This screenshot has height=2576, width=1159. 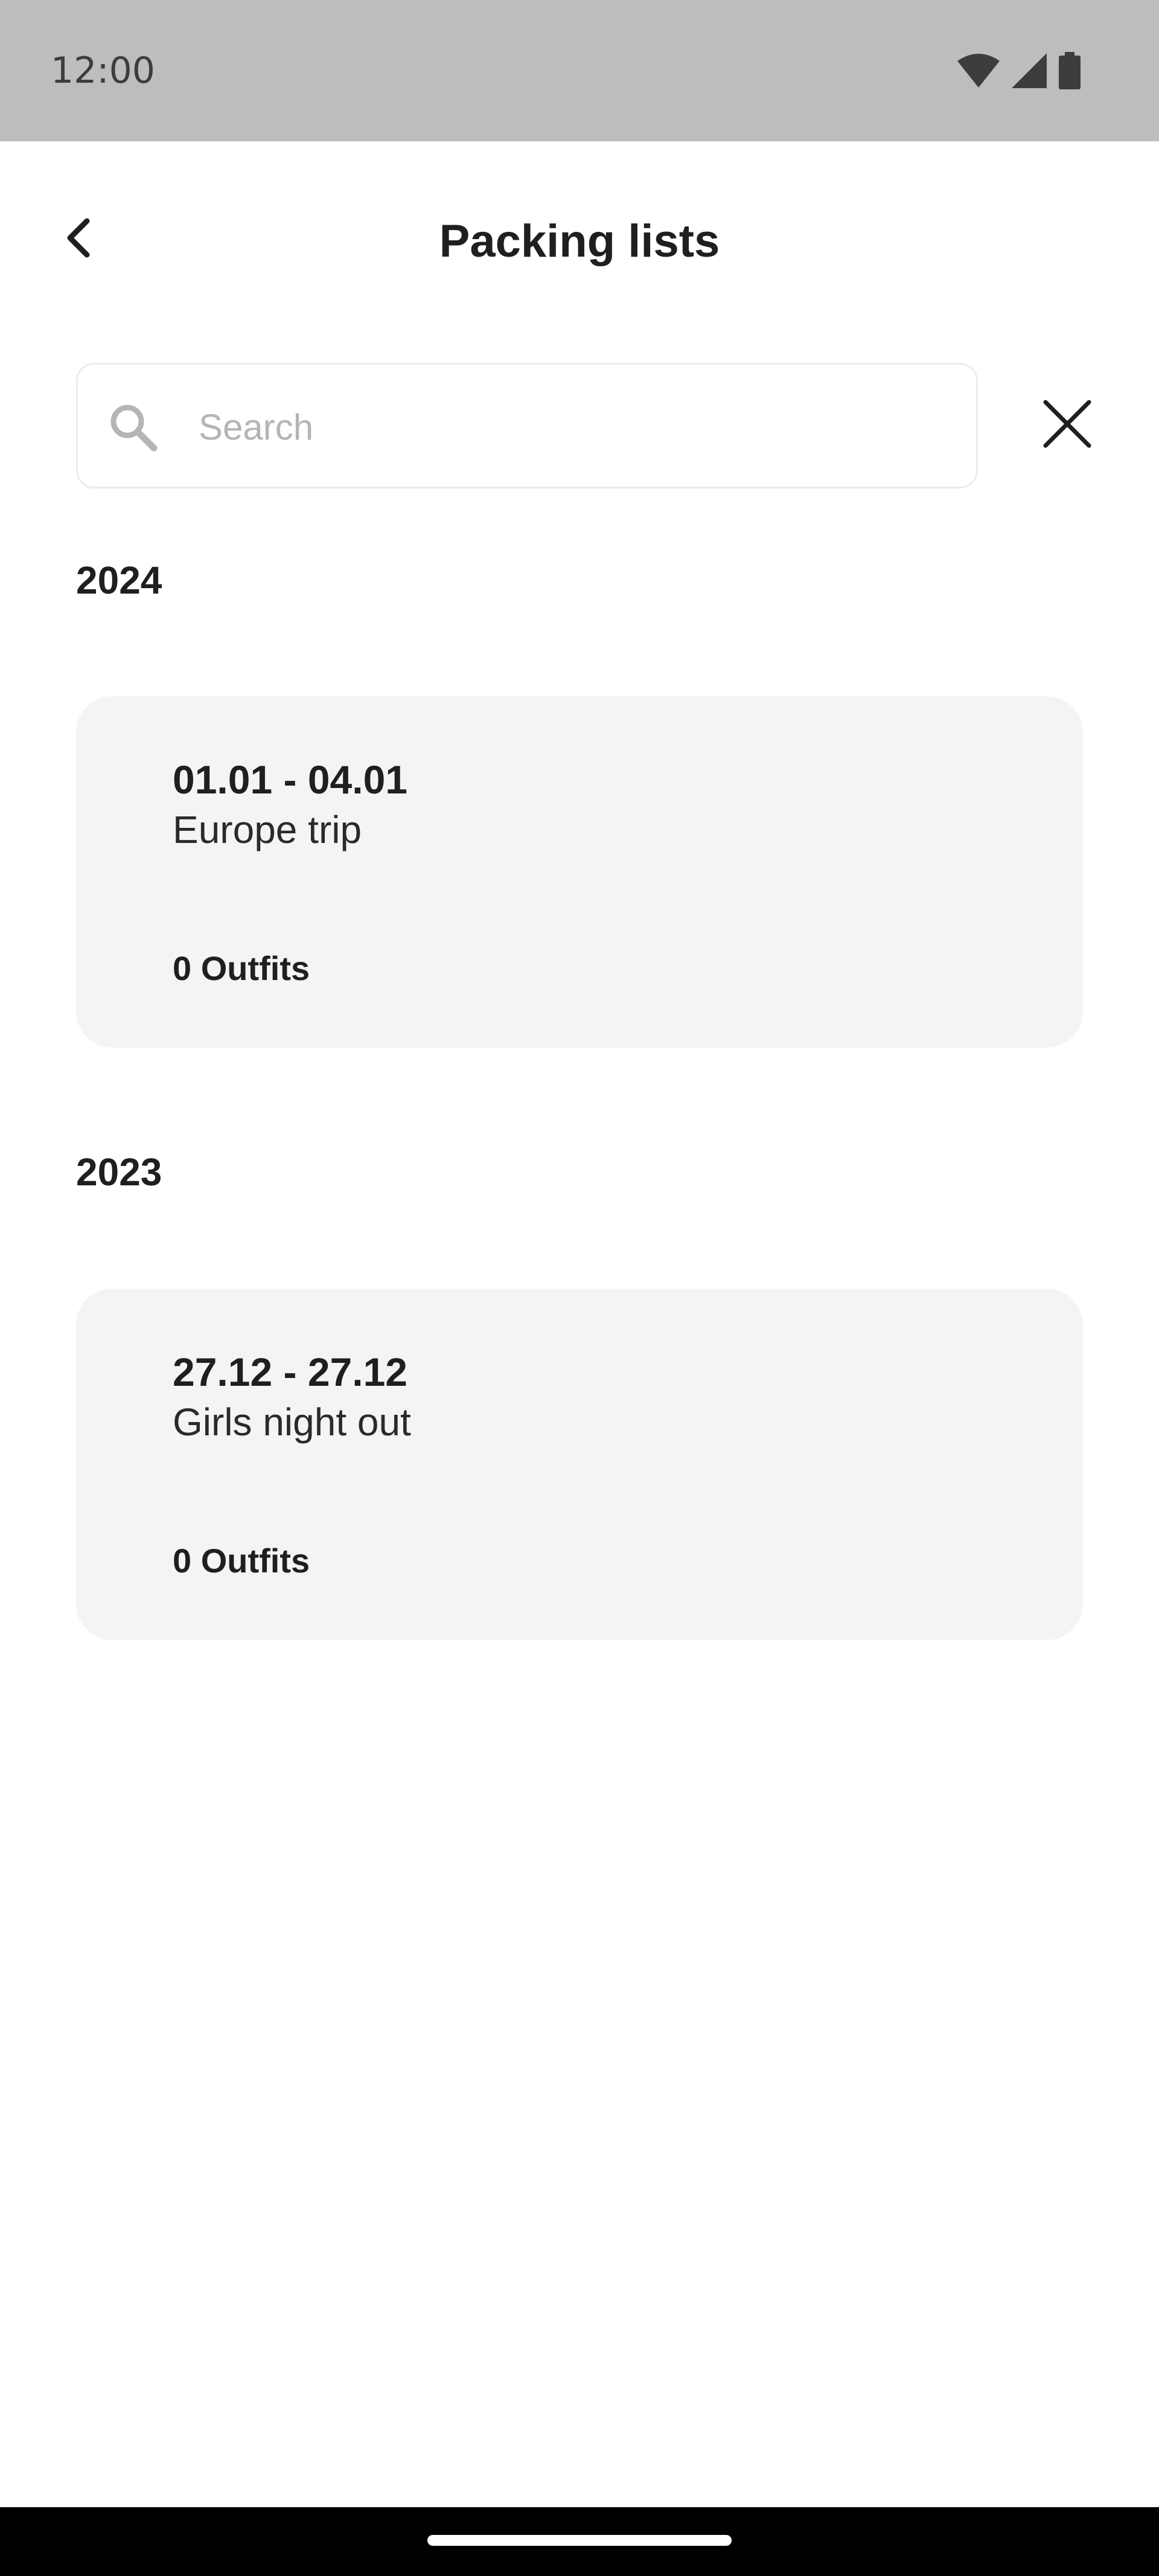 What do you see at coordinates (579, 872) in the screenshot?
I see `packing-list-card: 01.01 - 04.01 Europe trip 0 Outfits` at bounding box center [579, 872].